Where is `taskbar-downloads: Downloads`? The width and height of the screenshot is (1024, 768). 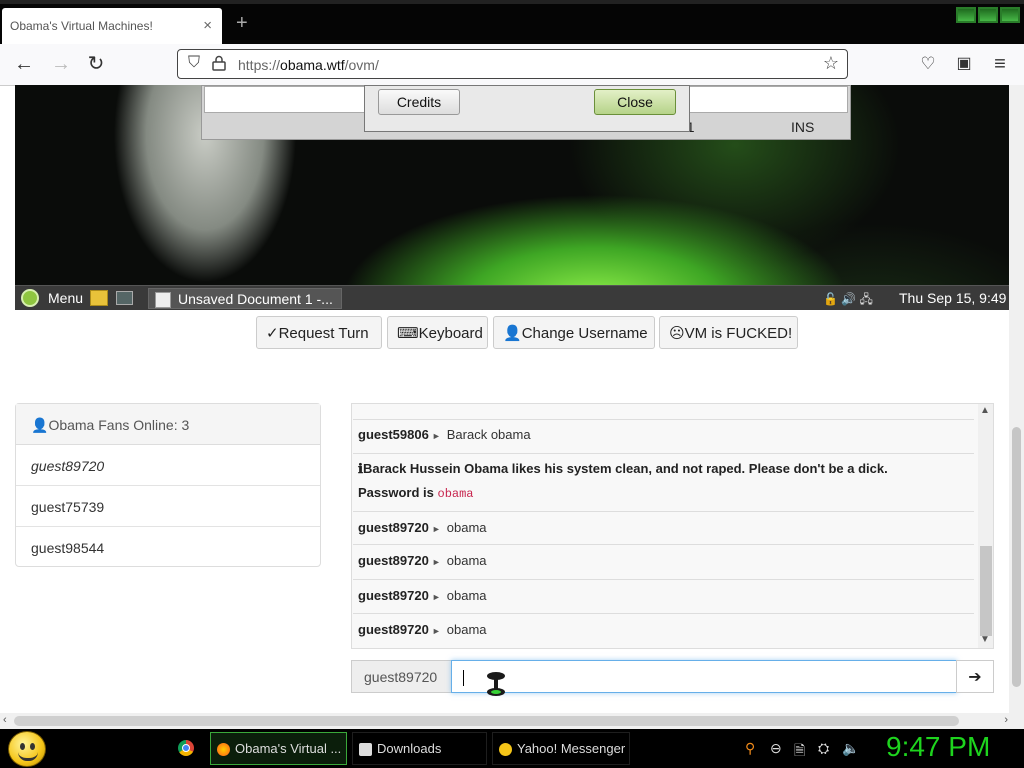
taskbar-downloads: Downloads is located at coordinates (419, 748).